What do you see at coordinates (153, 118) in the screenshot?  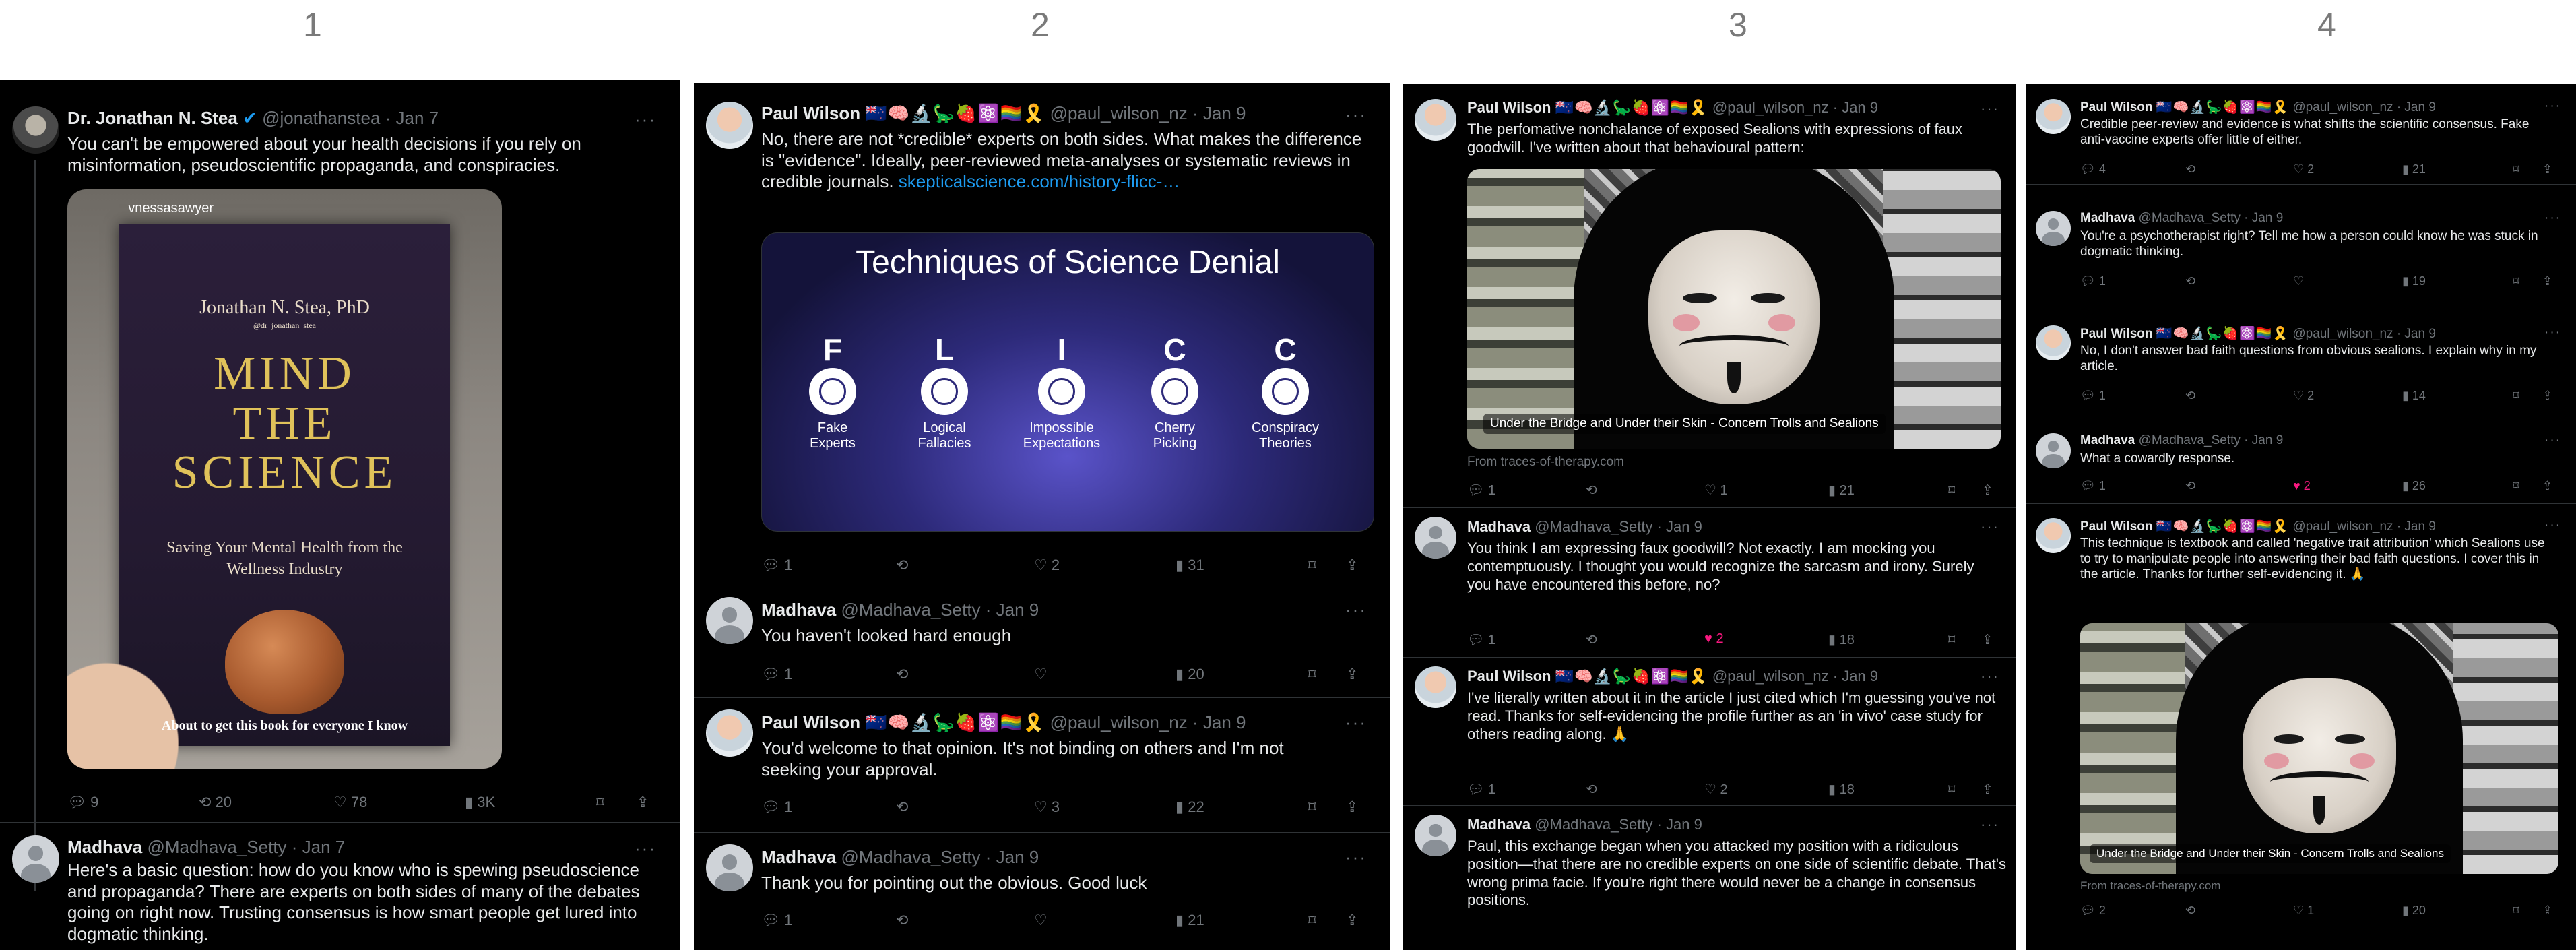 I see `display-name: Dr. Jonathan N. Stea` at bounding box center [153, 118].